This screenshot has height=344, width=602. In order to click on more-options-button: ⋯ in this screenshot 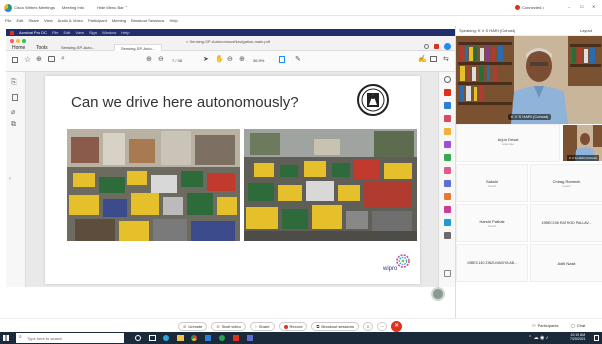, I will do `click(382, 326)`.